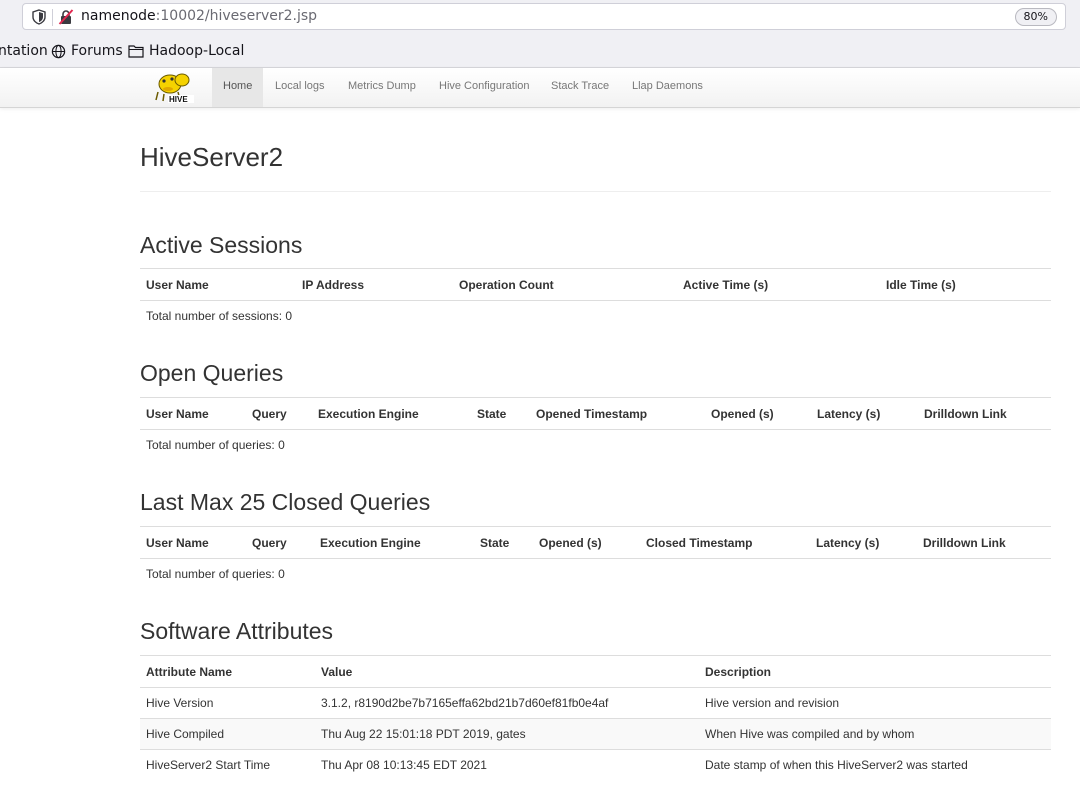  I want to click on attribute-name: HiveServer2 Start Time, so click(227, 765).